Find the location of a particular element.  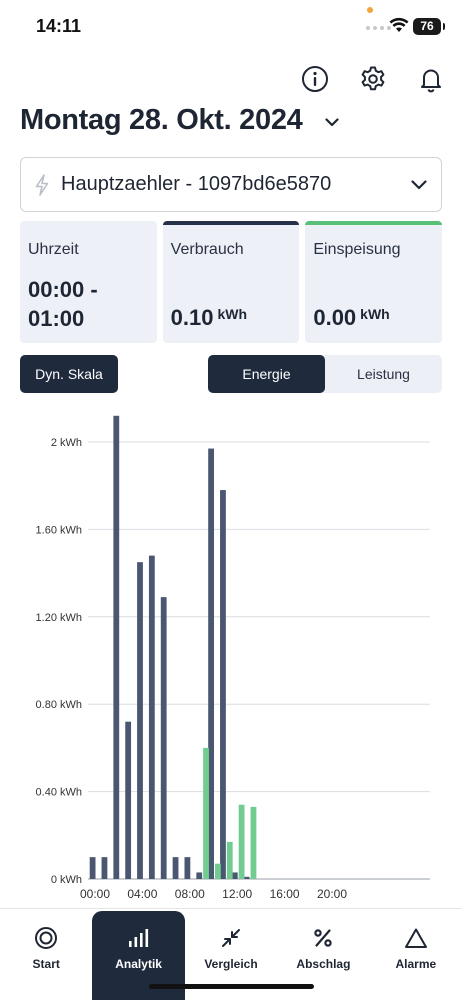

x-tick-label: 20:00 is located at coordinates (332, 894).